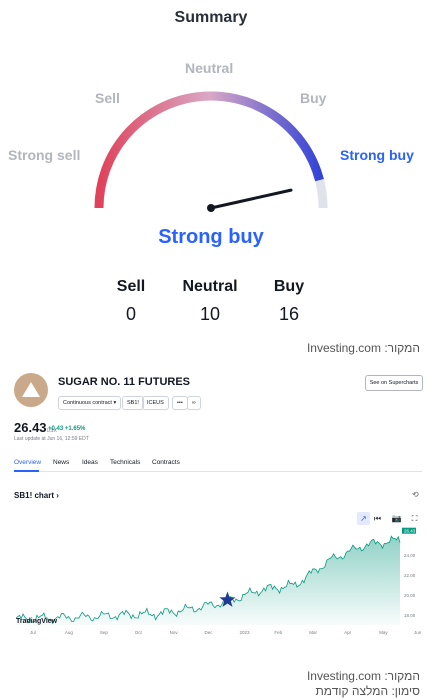 This screenshot has width=434, height=700. What do you see at coordinates (208, 580) in the screenshot?
I see `chart-area-fill` at bounding box center [208, 580].